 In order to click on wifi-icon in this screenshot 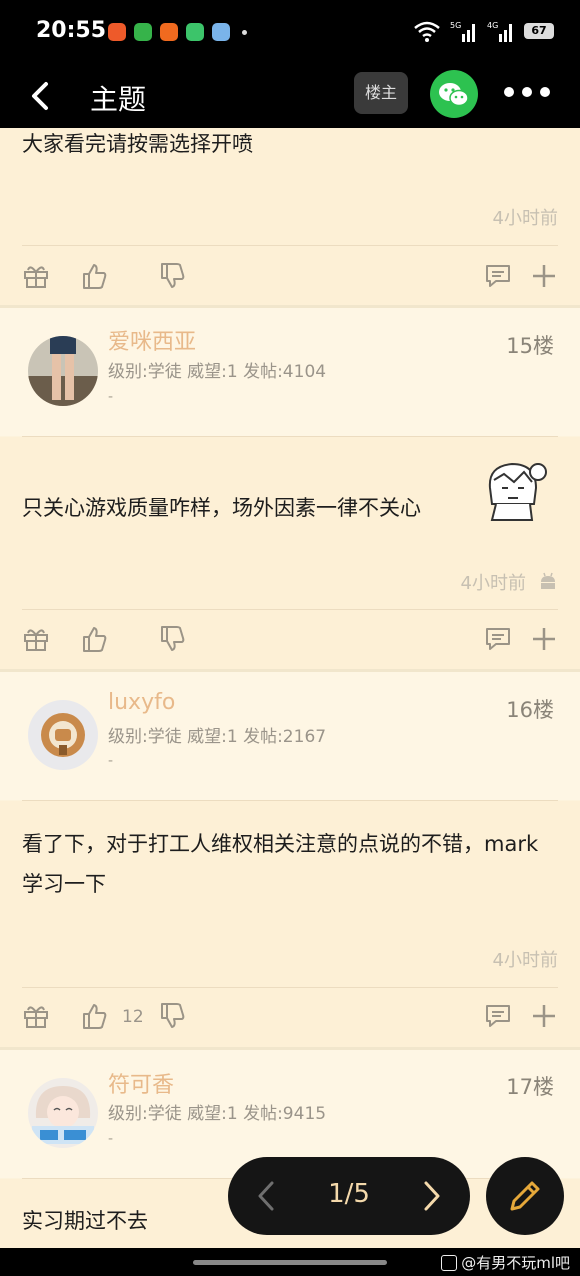, I will do `click(427, 31)`.